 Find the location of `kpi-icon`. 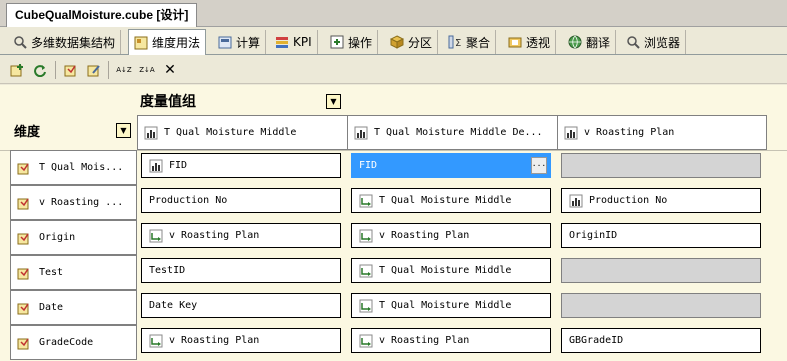

kpi-icon is located at coordinates (282, 42).